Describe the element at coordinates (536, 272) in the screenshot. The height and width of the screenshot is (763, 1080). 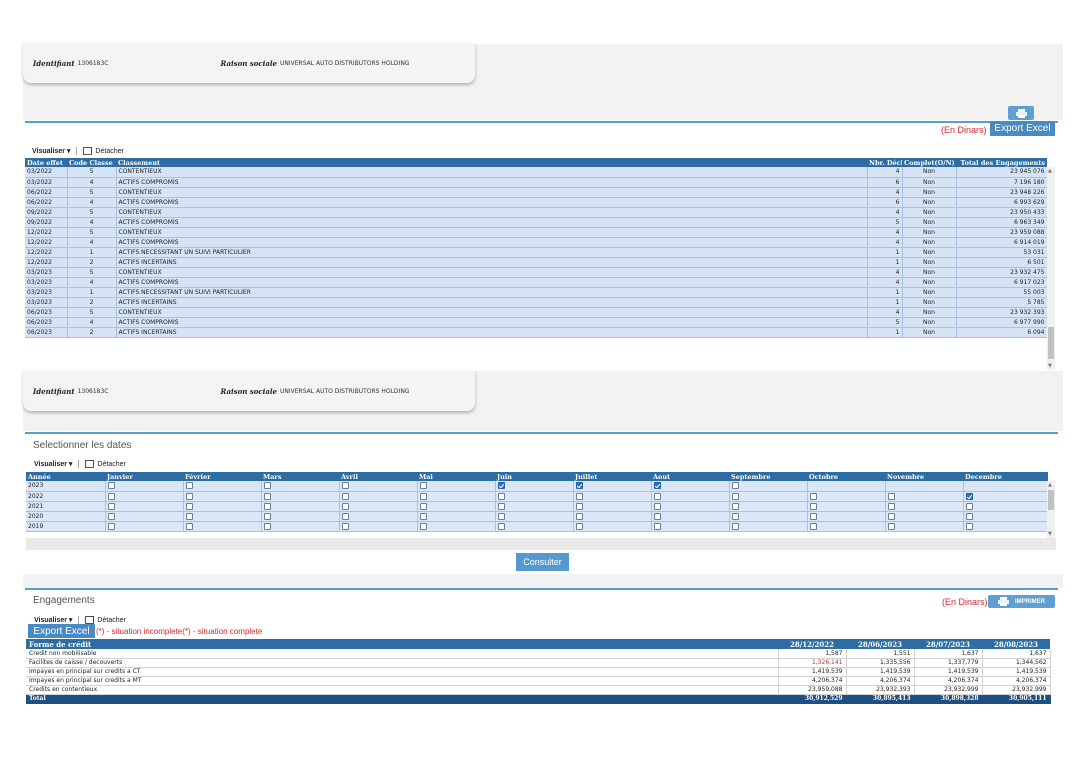
I see `table-row: 03/2023 5 CONTENTIEUX 4 Non 23 932 475` at that location.